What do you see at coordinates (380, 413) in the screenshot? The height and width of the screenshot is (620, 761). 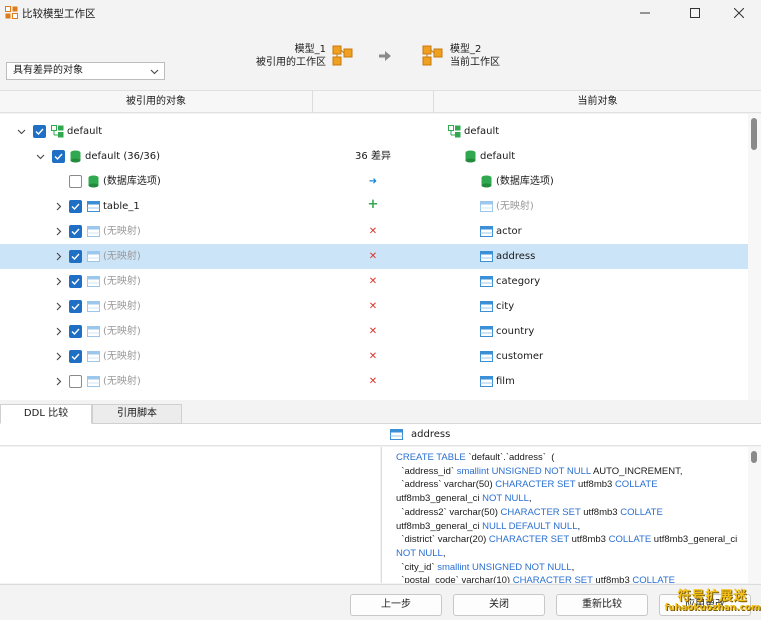 I see `bottom-tabs: DDL 比较 引用脚本` at bounding box center [380, 413].